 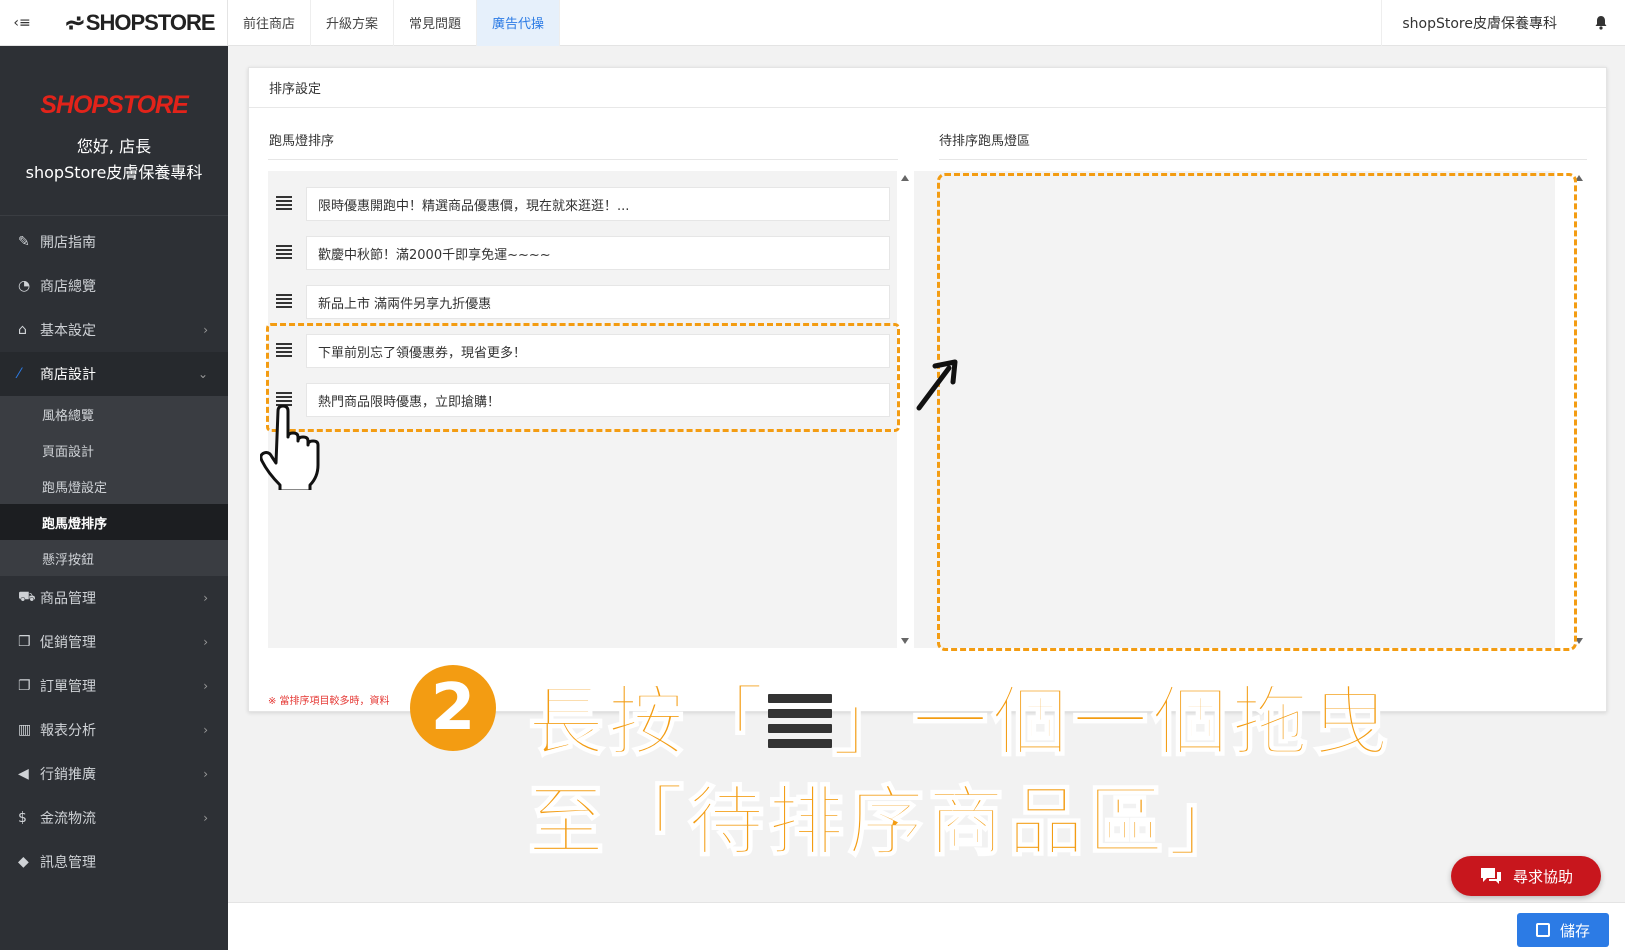 I want to click on sidebar-item-guide: ✎ 開店指南, so click(x=114, y=242).